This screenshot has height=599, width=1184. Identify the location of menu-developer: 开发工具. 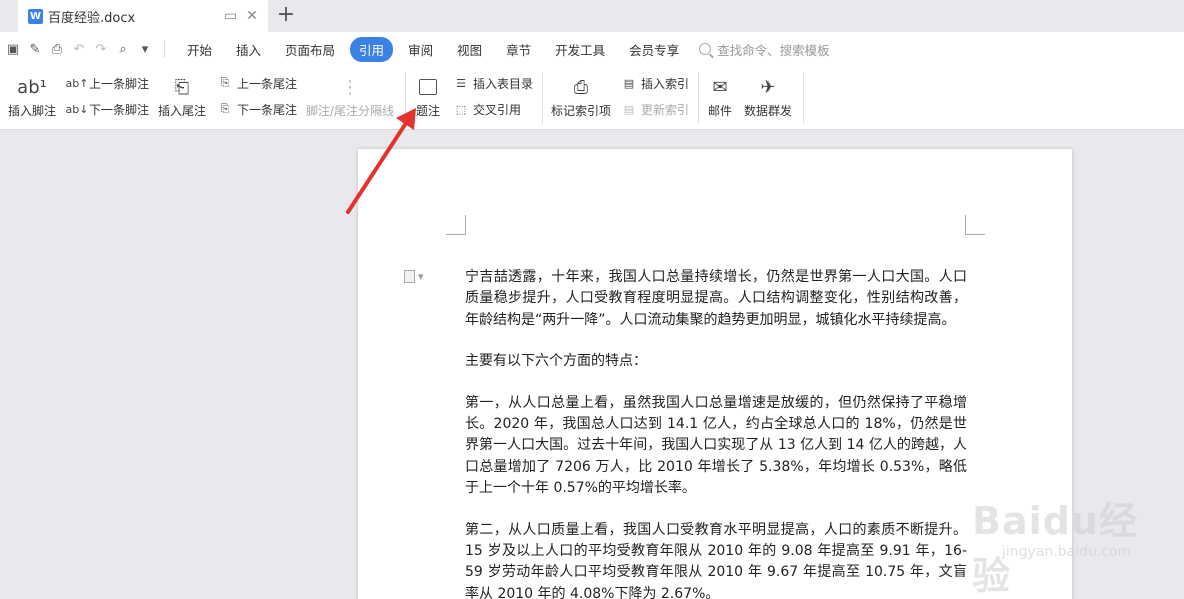
(580, 49).